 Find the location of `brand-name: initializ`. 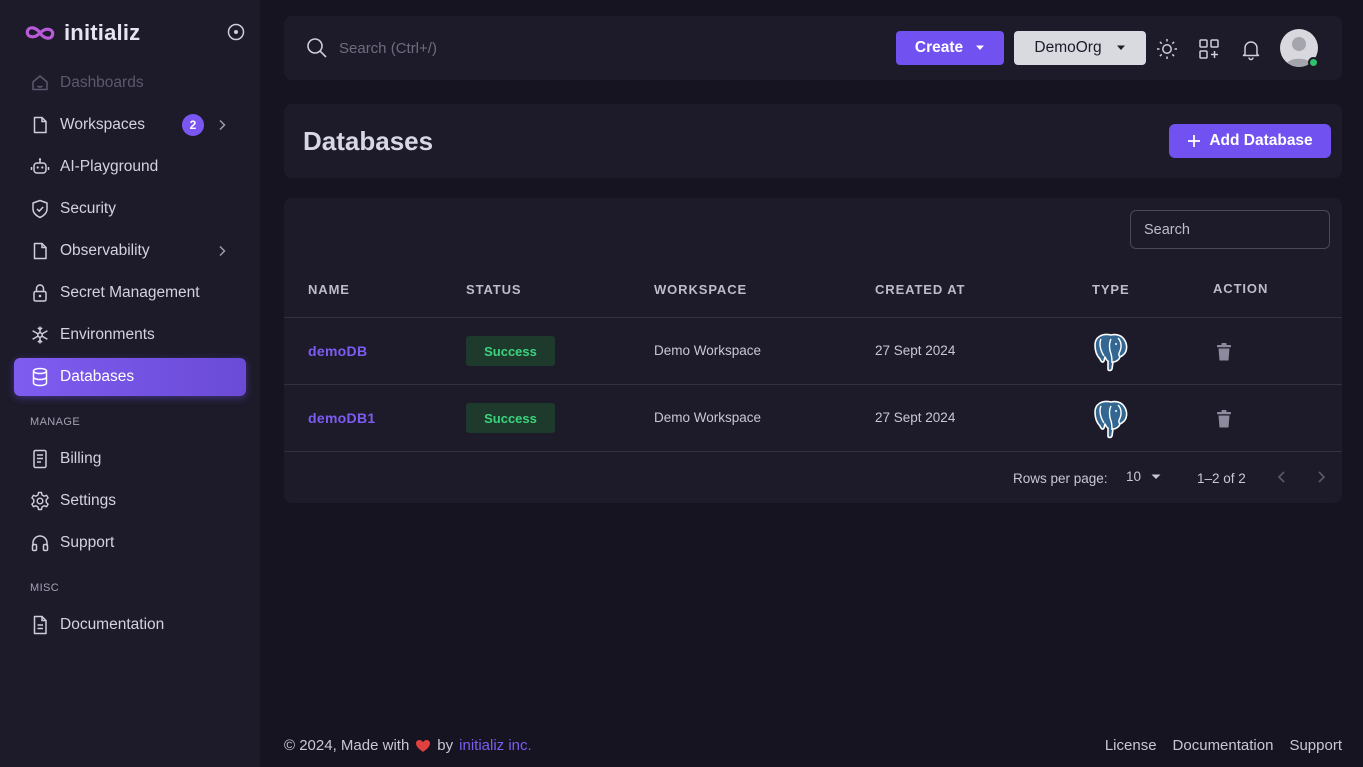

brand-name: initializ is located at coordinates (102, 32).